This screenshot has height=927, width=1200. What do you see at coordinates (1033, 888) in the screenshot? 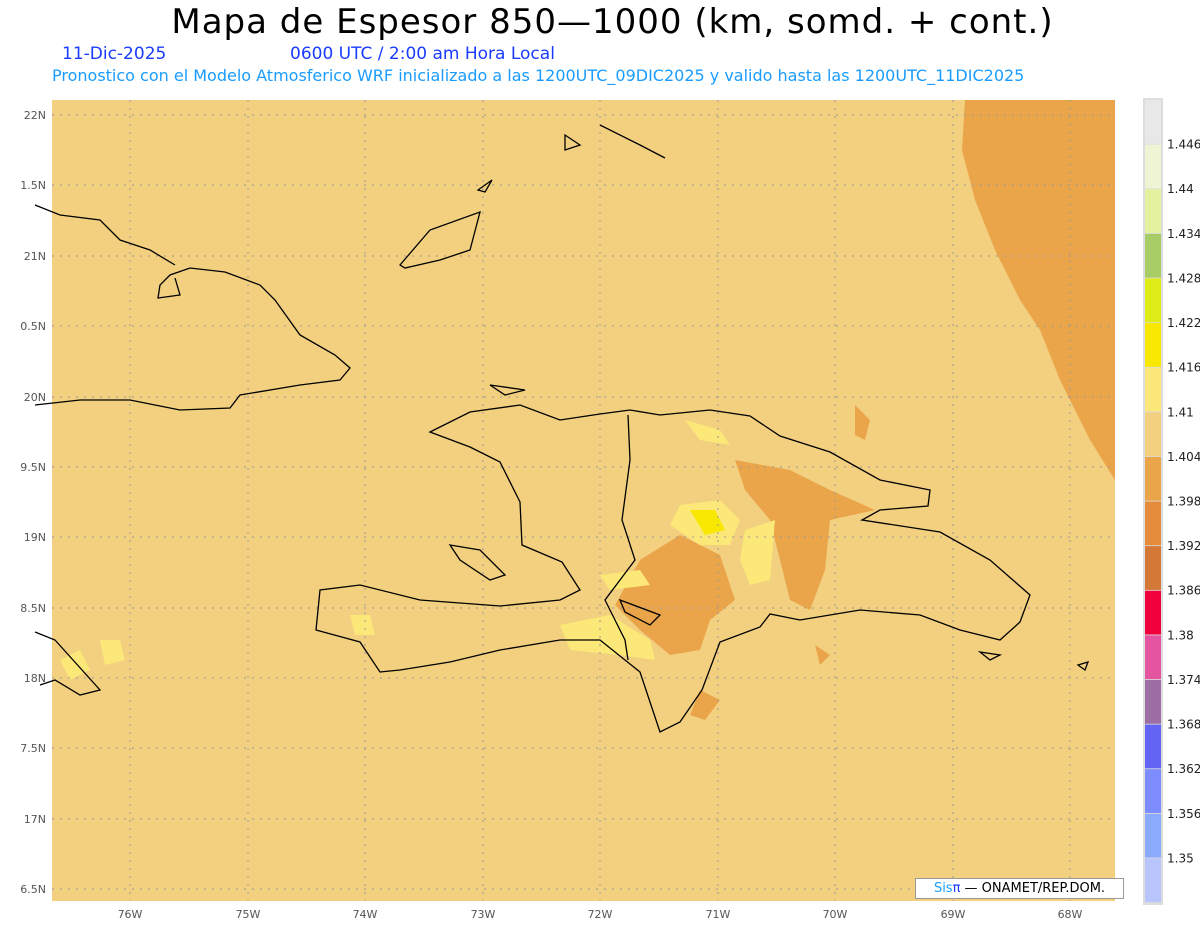
I see `credit-text: — ONAMET/REP.DOM.` at bounding box center [1033, 888].